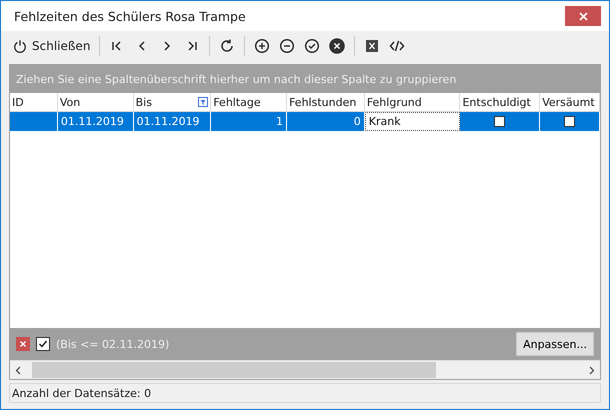  Describe the element at coordinates (81, 393) in the screenshot. I see `record-count: Anzahl der Datensätze: 0` at that location.